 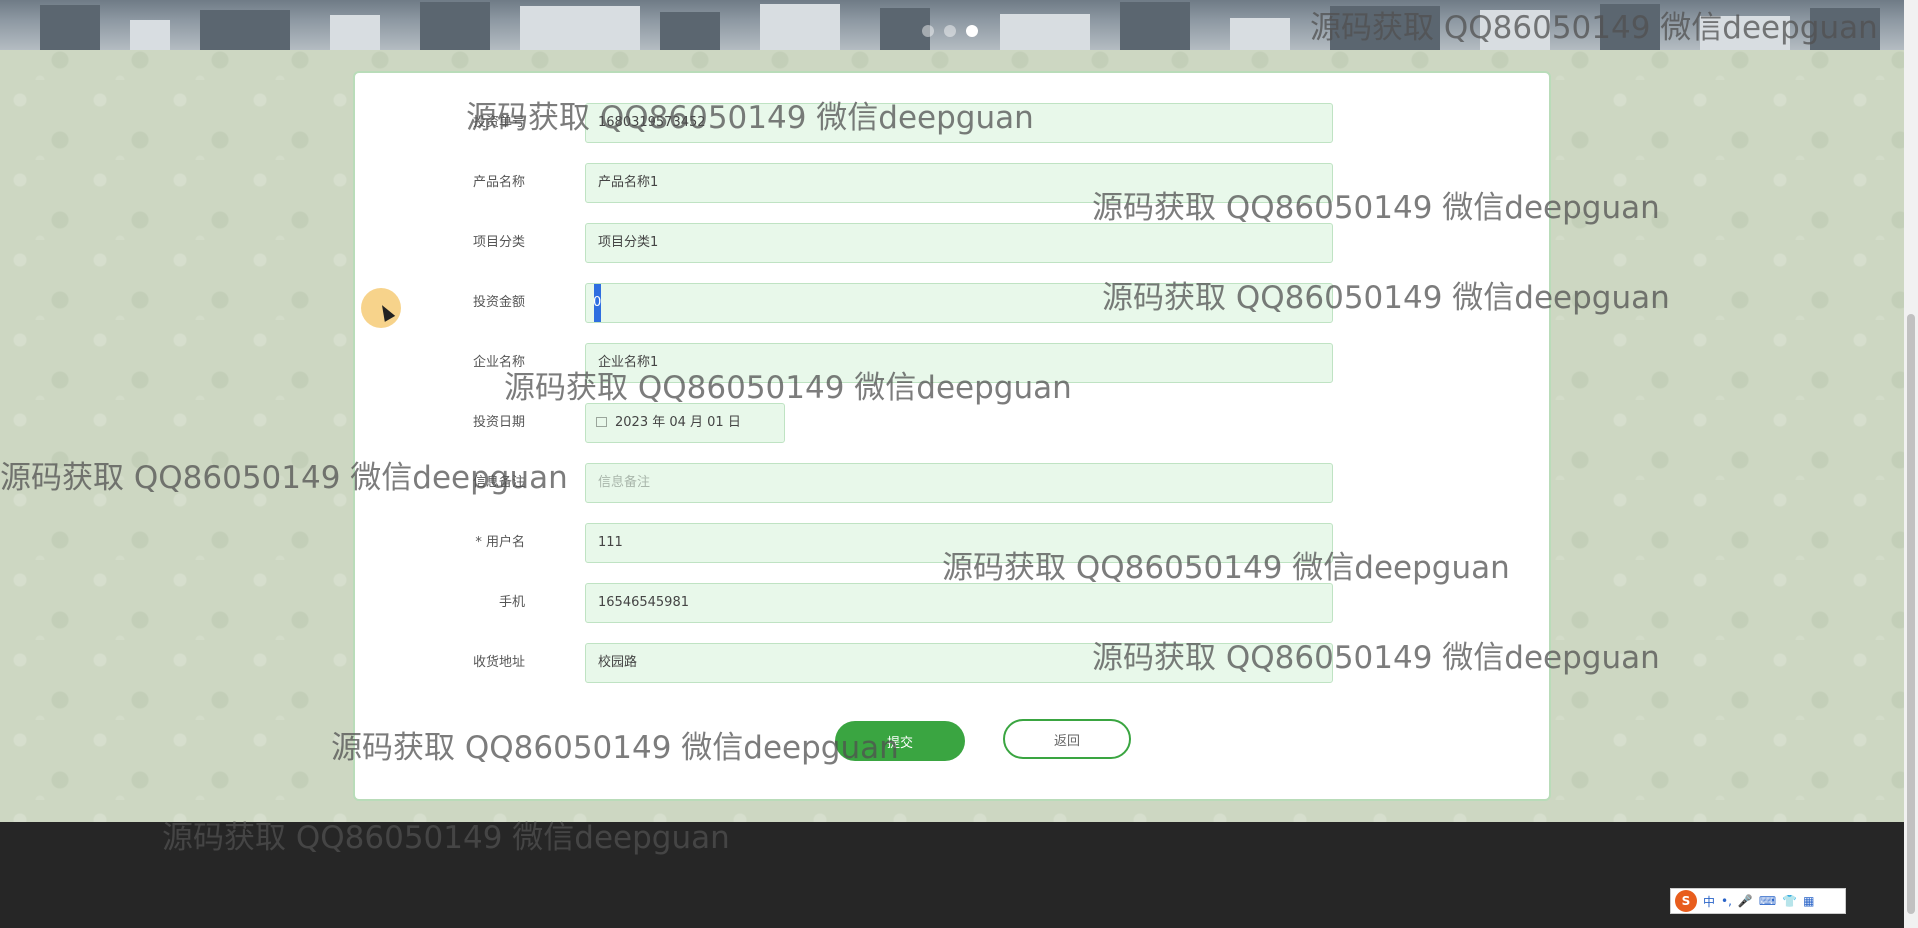 What do you see at coordinates (498, 662) in the screenshot?
I see `field-label: 收货地址` at bounding box center [498, 662].